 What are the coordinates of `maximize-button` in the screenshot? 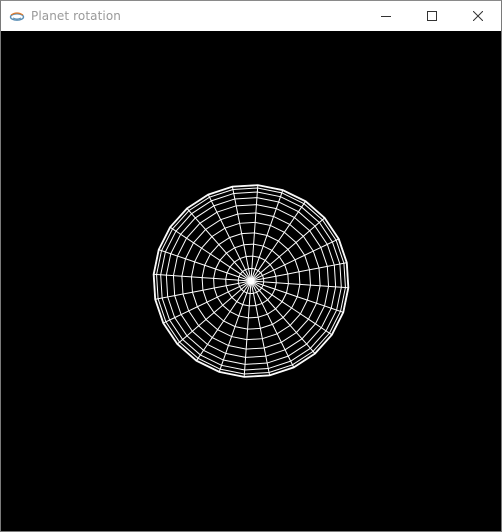 It's located at (432, 16).